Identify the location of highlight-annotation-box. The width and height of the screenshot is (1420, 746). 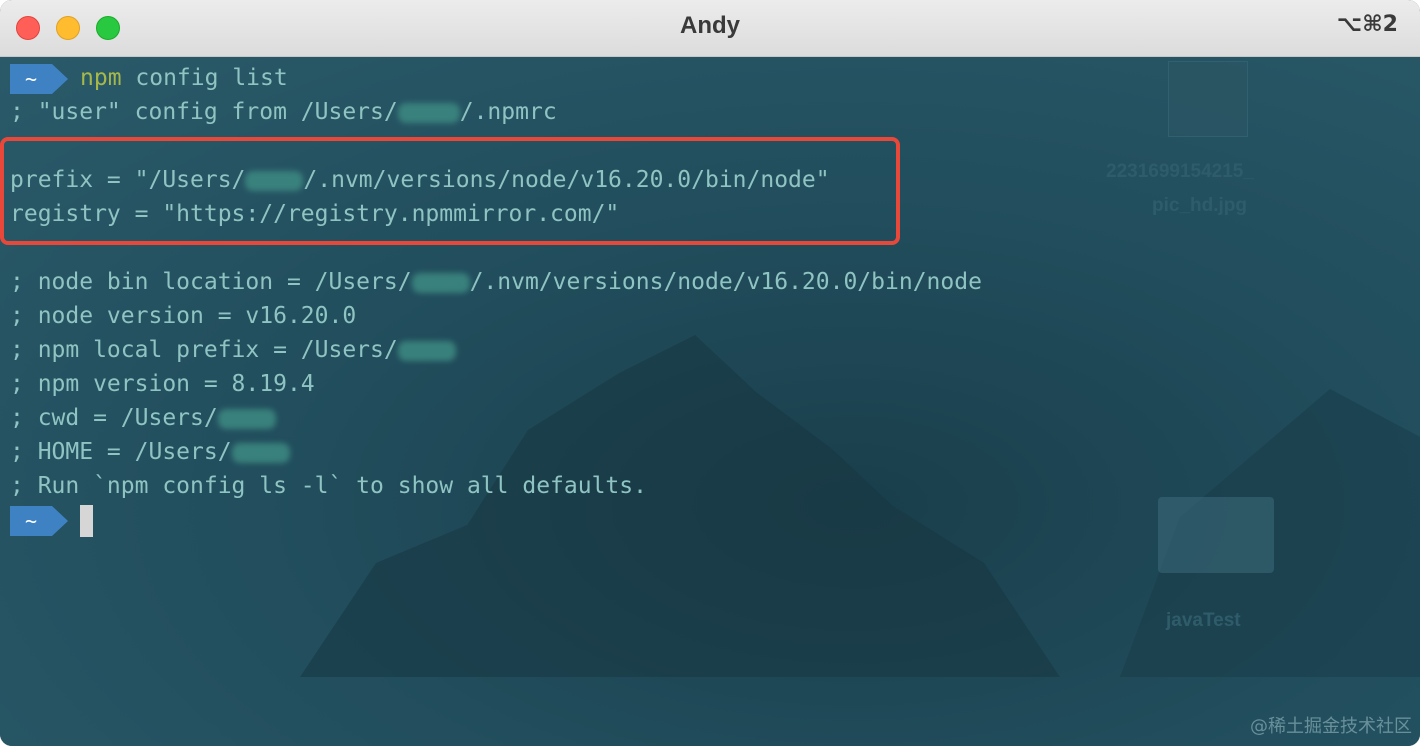
(450, 191).